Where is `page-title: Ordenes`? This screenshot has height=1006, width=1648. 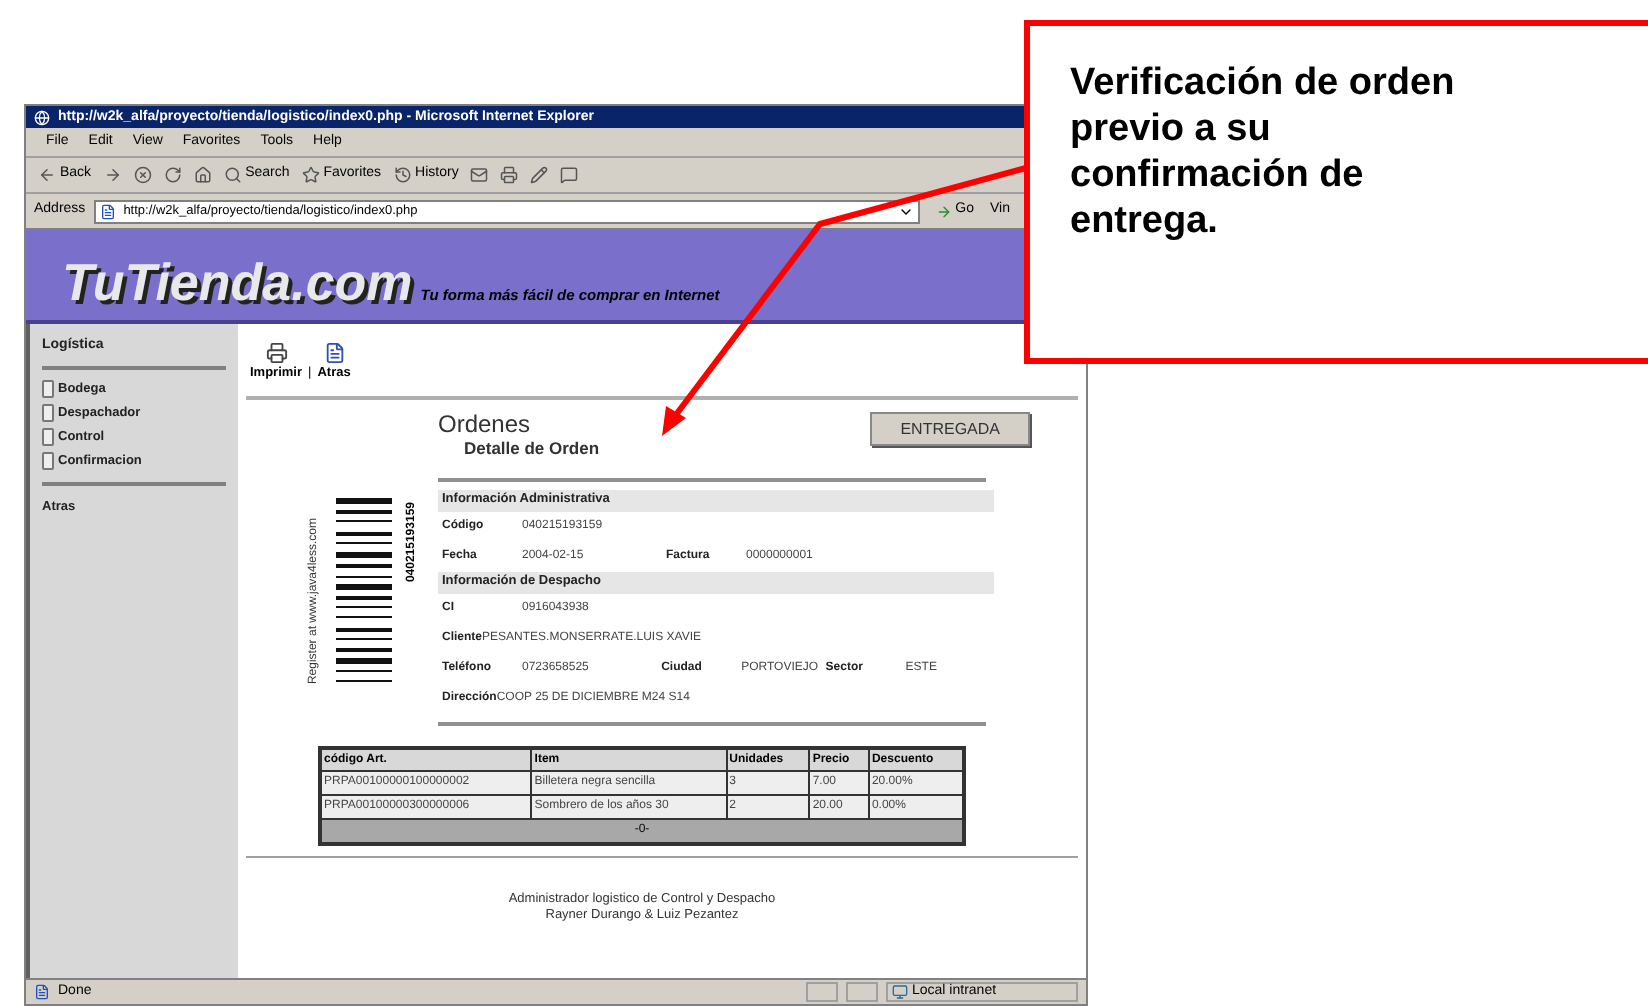
page-title: Ordenes is located at coordinates (485, 424).